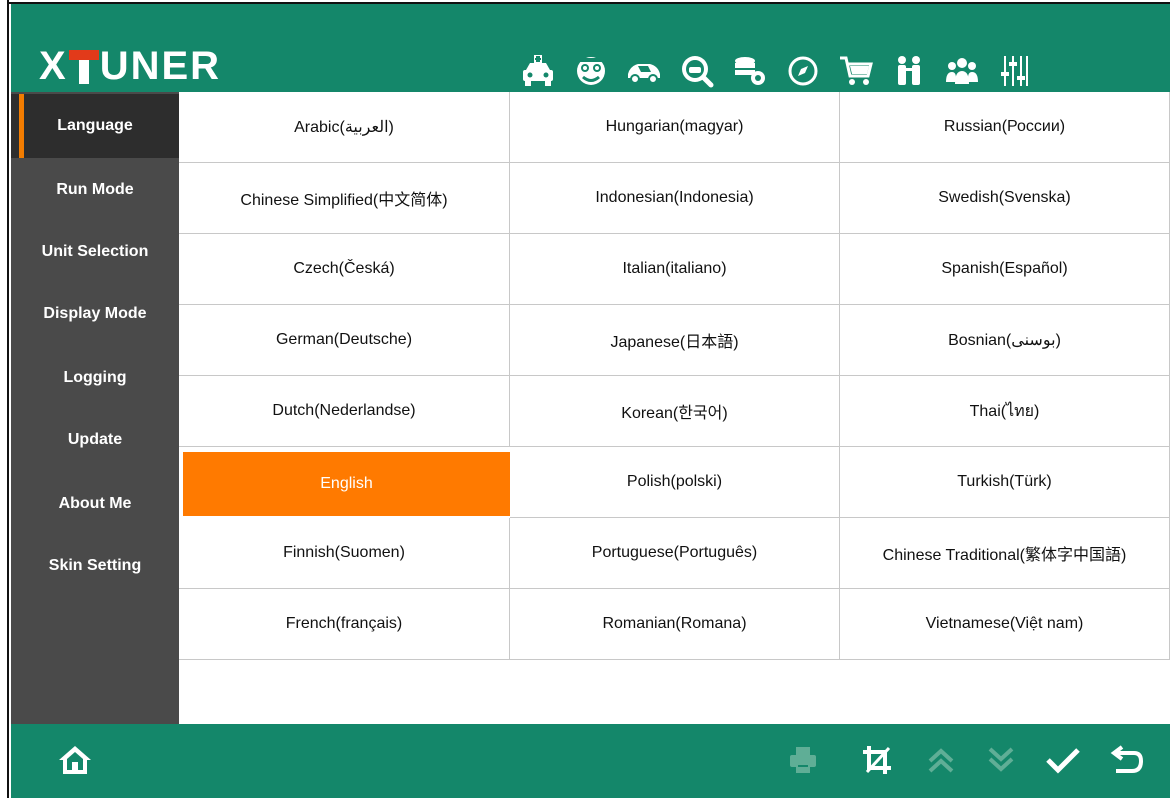 Image resolution: width=1170 pixels, height=798 pixels. What do you see at coordinates (4, 399) in the screenshot?
I see `window-border-left` at bounding box center [4, 399].